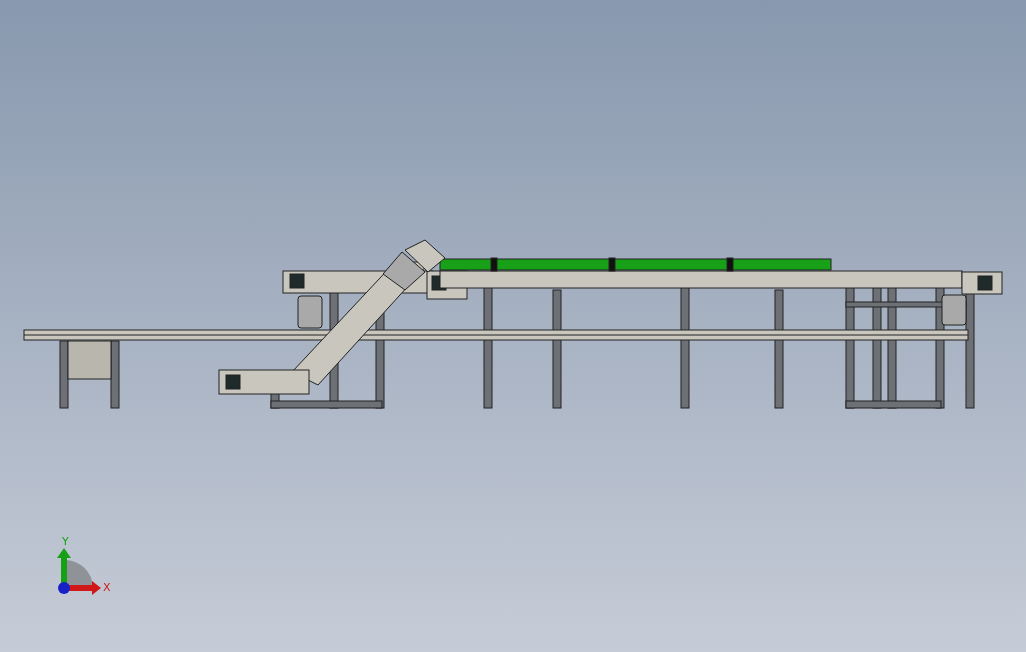 The height and width of the screenshot is (652, 1026). I want to click on y-axis-label: Y, so click(65, 541).